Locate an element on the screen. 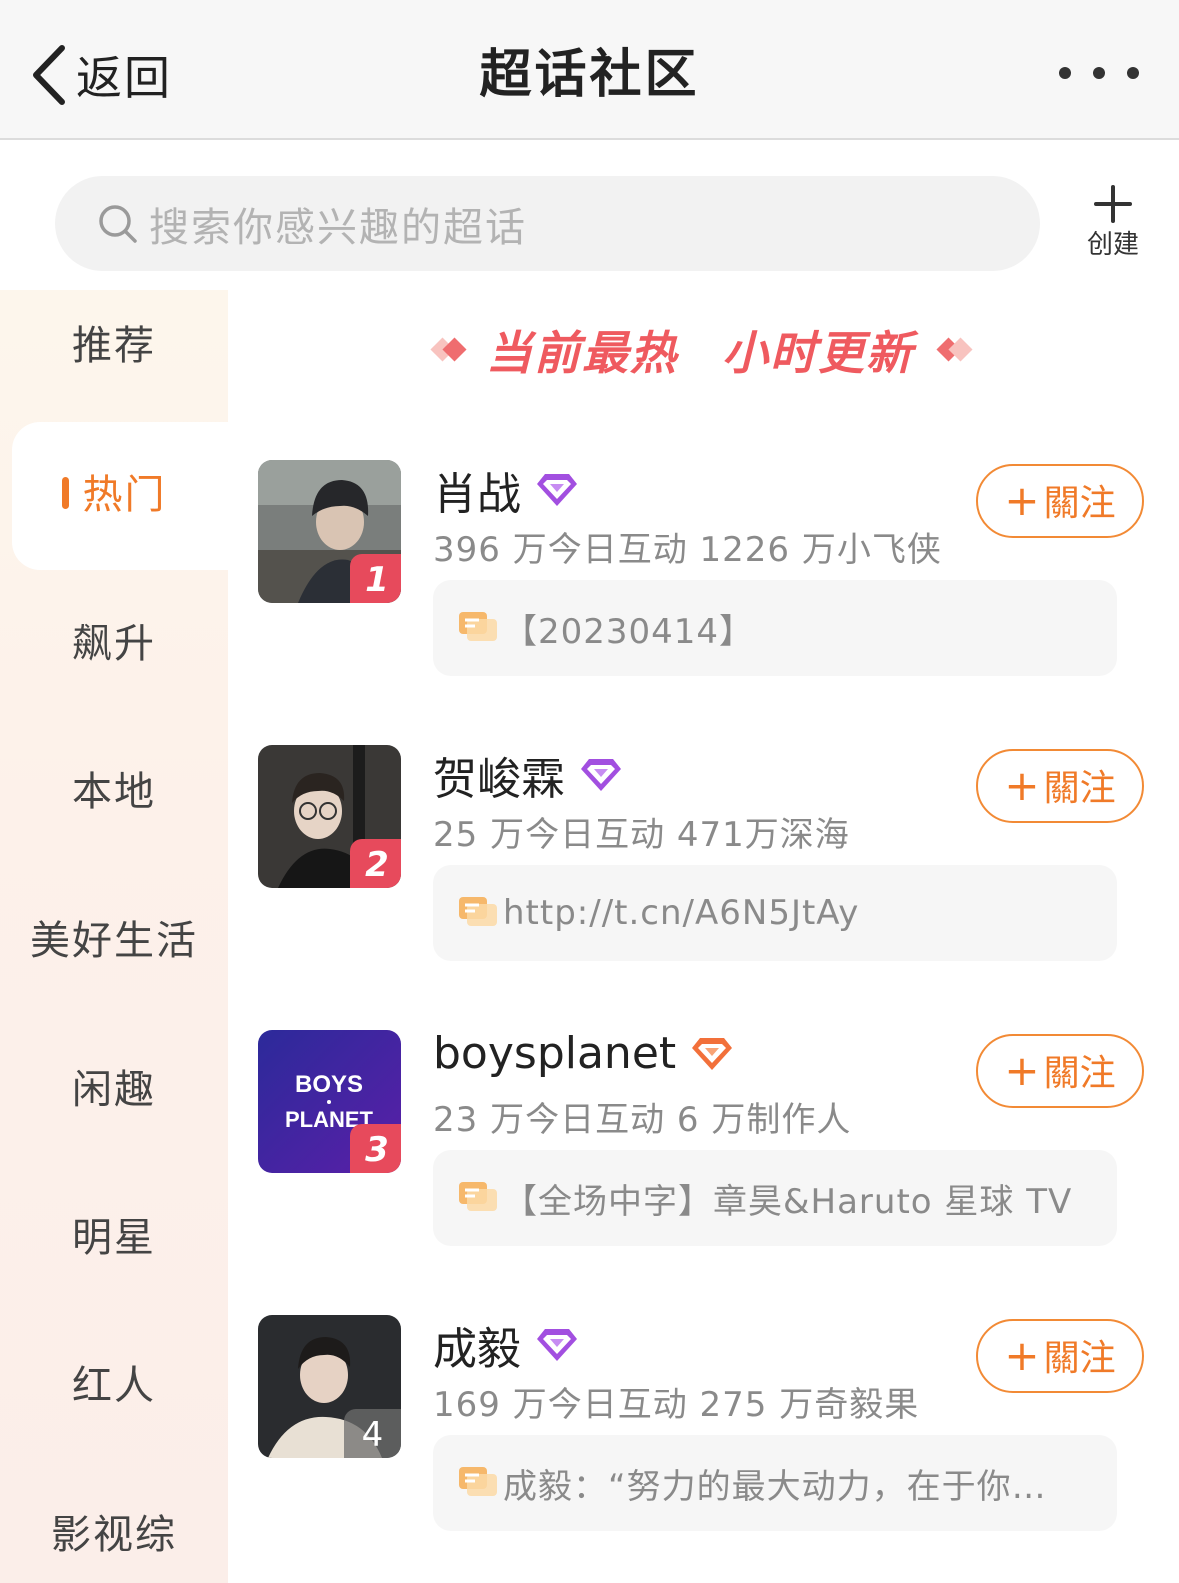 The width and height of the screenshot is (1179, 1583). latest-post-preview: 【全场中字】章昊&Haruto 星球 TV is located at coordinates (775, 1198).